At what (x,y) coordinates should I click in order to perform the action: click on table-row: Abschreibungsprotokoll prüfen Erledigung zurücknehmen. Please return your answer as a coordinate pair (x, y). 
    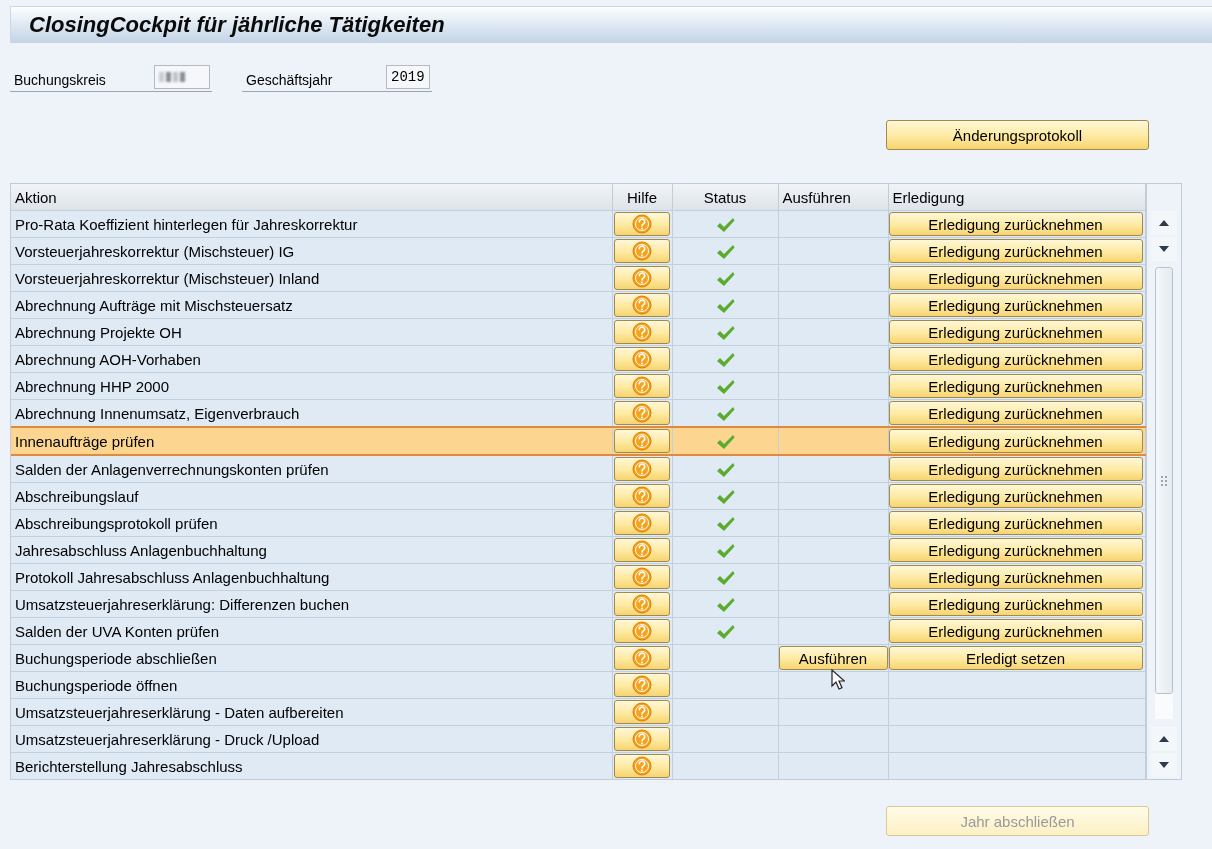
    Looking at the image, I should click on (578, 523).